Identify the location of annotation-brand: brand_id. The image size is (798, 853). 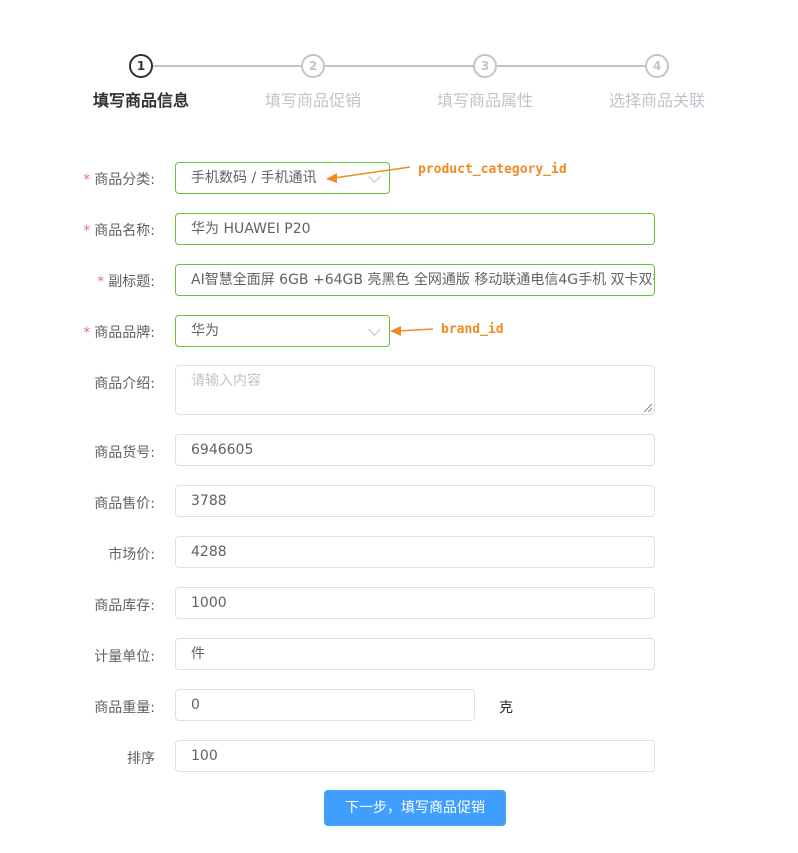
(472, 329).